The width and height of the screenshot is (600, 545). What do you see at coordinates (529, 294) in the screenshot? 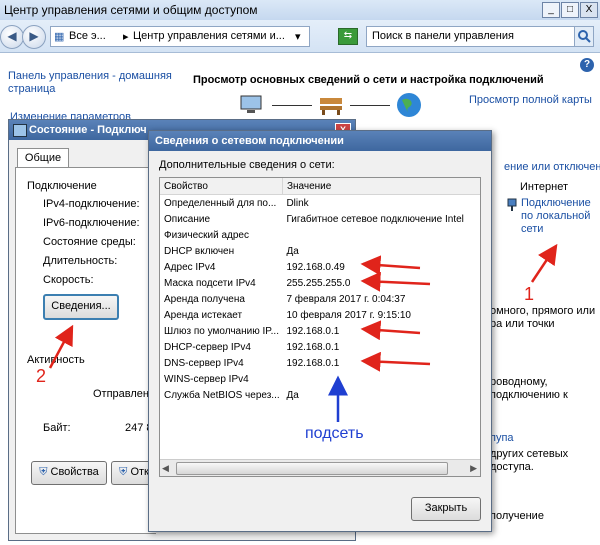
I see `annotation-number-1: 1` at bounding box center [529, 294].